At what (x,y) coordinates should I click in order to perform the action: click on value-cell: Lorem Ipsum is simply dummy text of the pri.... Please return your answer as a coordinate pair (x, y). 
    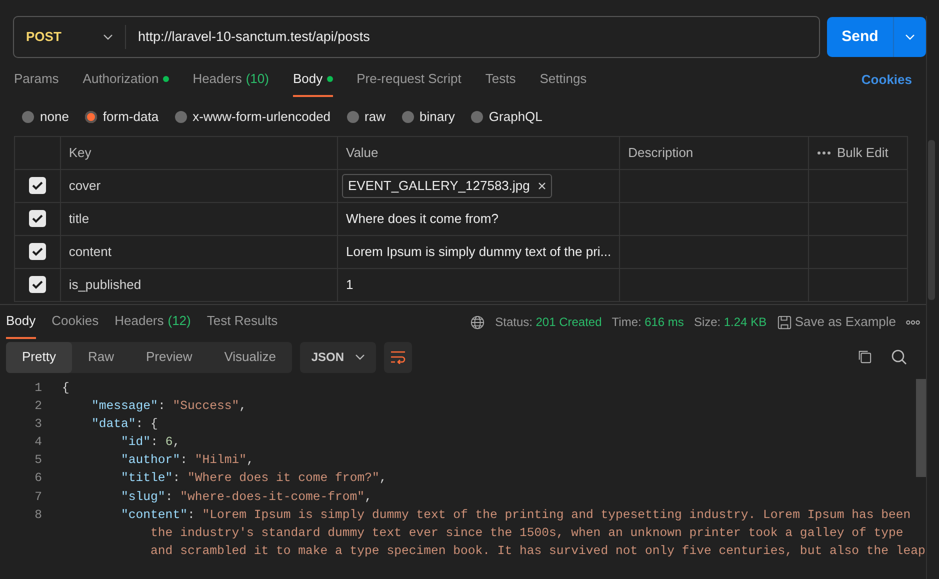
    Looking at the image, I should click on (479, 252).